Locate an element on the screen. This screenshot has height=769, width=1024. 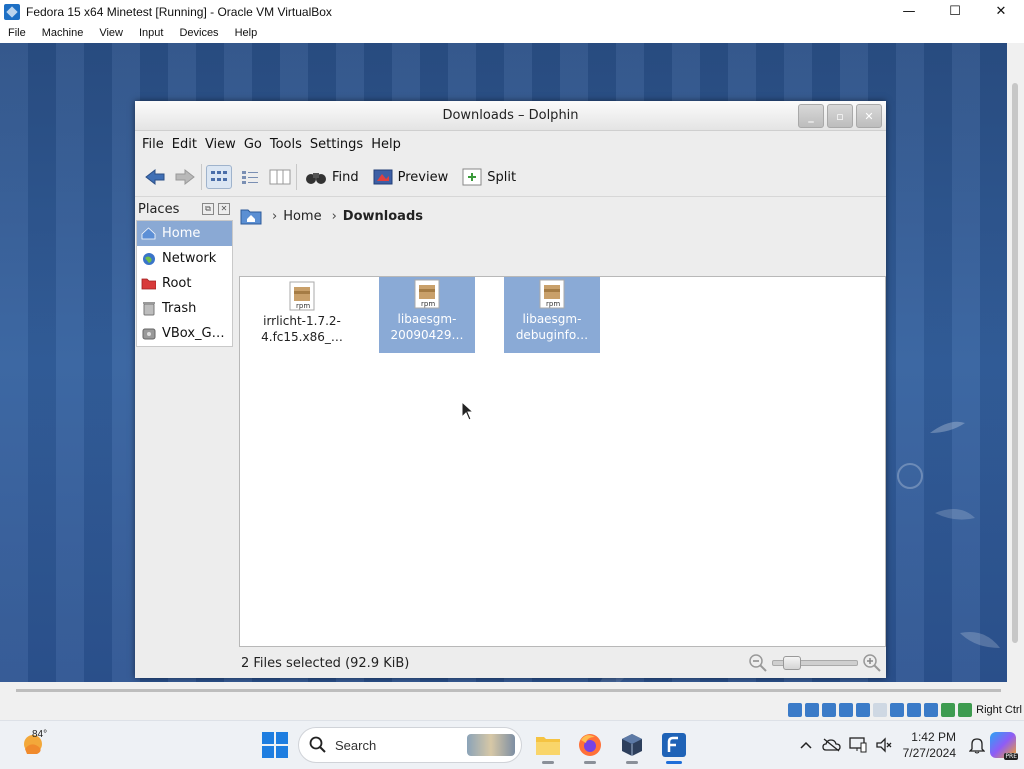
taskbar-apps: Search is located at coordinates (476, 745).